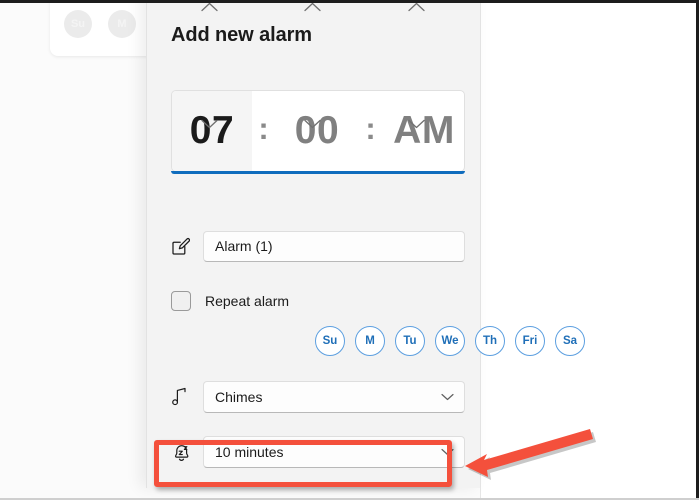  What do you see at coordinates (247, 301) in the screenshot?
I see `repeat-alarm-label: Repeat alarm` at bounding box center [247, 301].